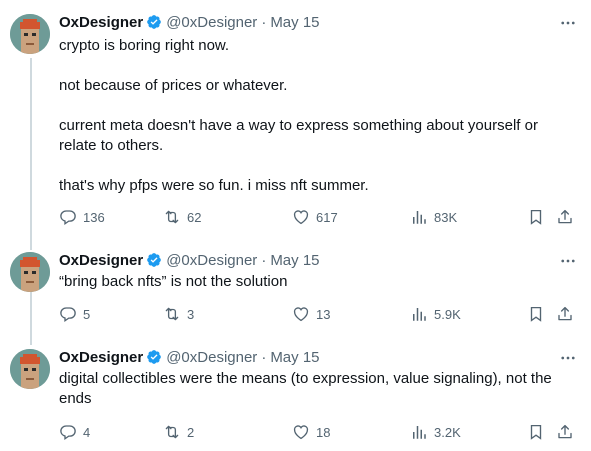  I want to click on retweet-button: 2, so click(178, 432).